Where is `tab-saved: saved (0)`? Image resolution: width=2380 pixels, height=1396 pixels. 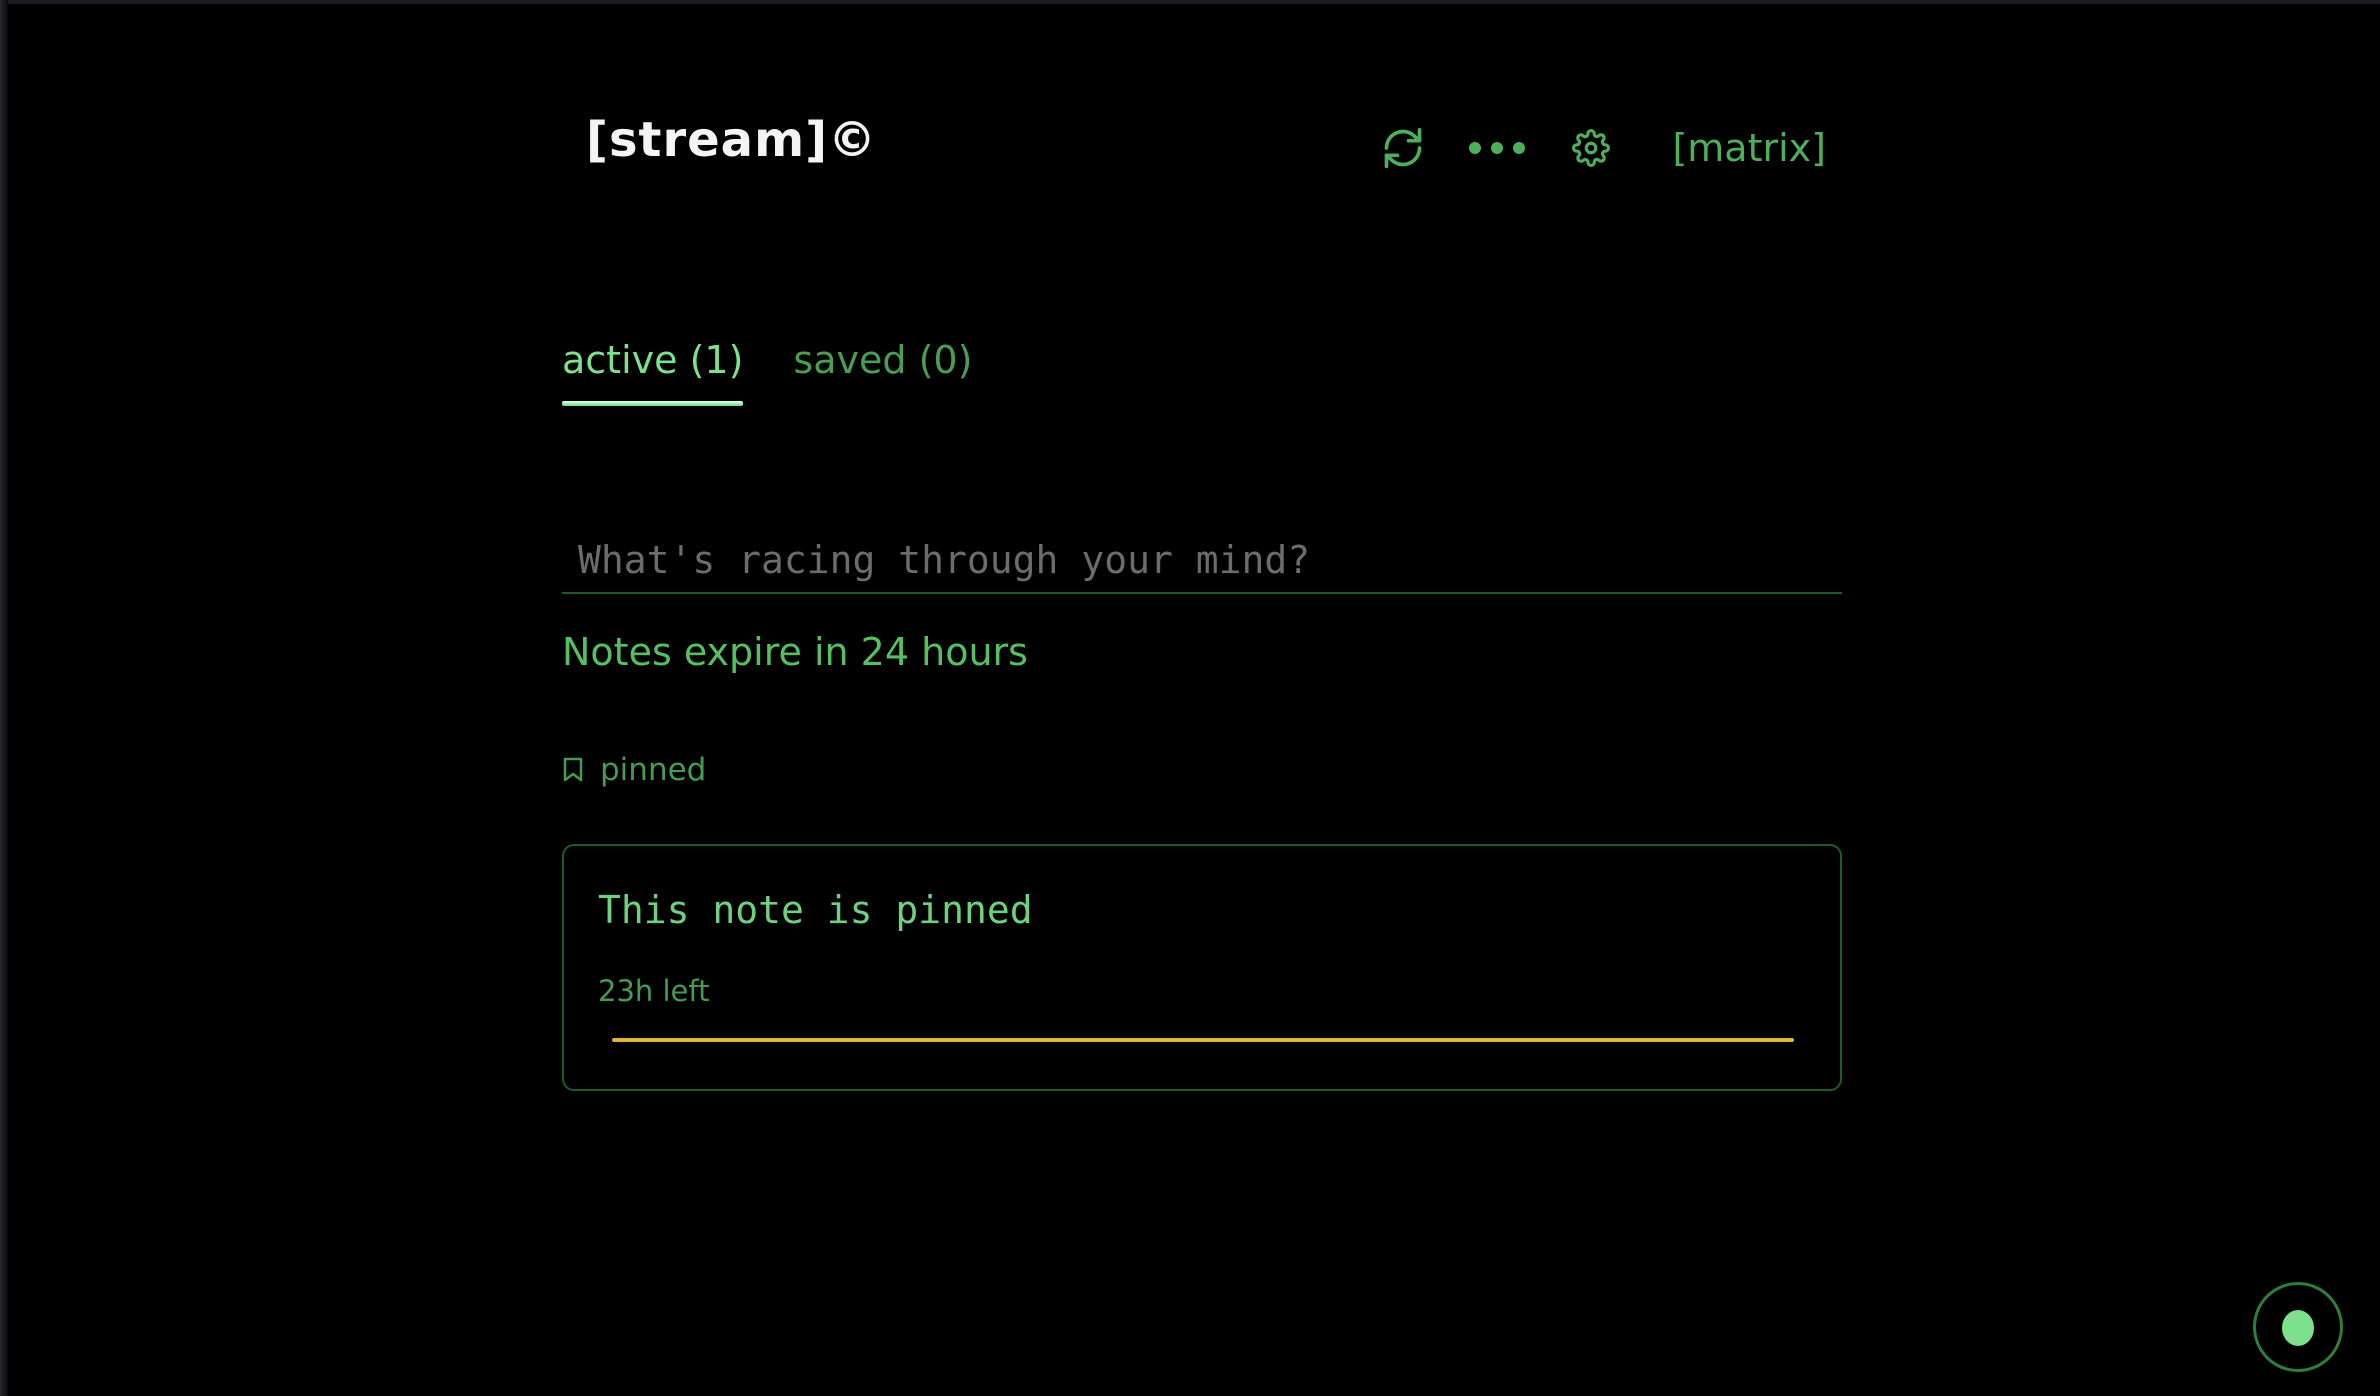 tab-saved: saved (0) is located at coordinates (882, 372).